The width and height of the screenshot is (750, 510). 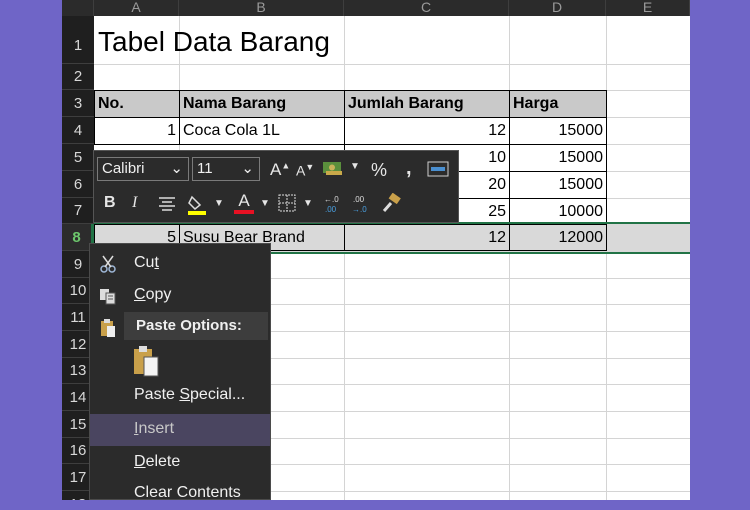 What do you see at coordinates (244, 212) in the screenshot?
I see `font-color-swatch` at bounding box center [244, 212].